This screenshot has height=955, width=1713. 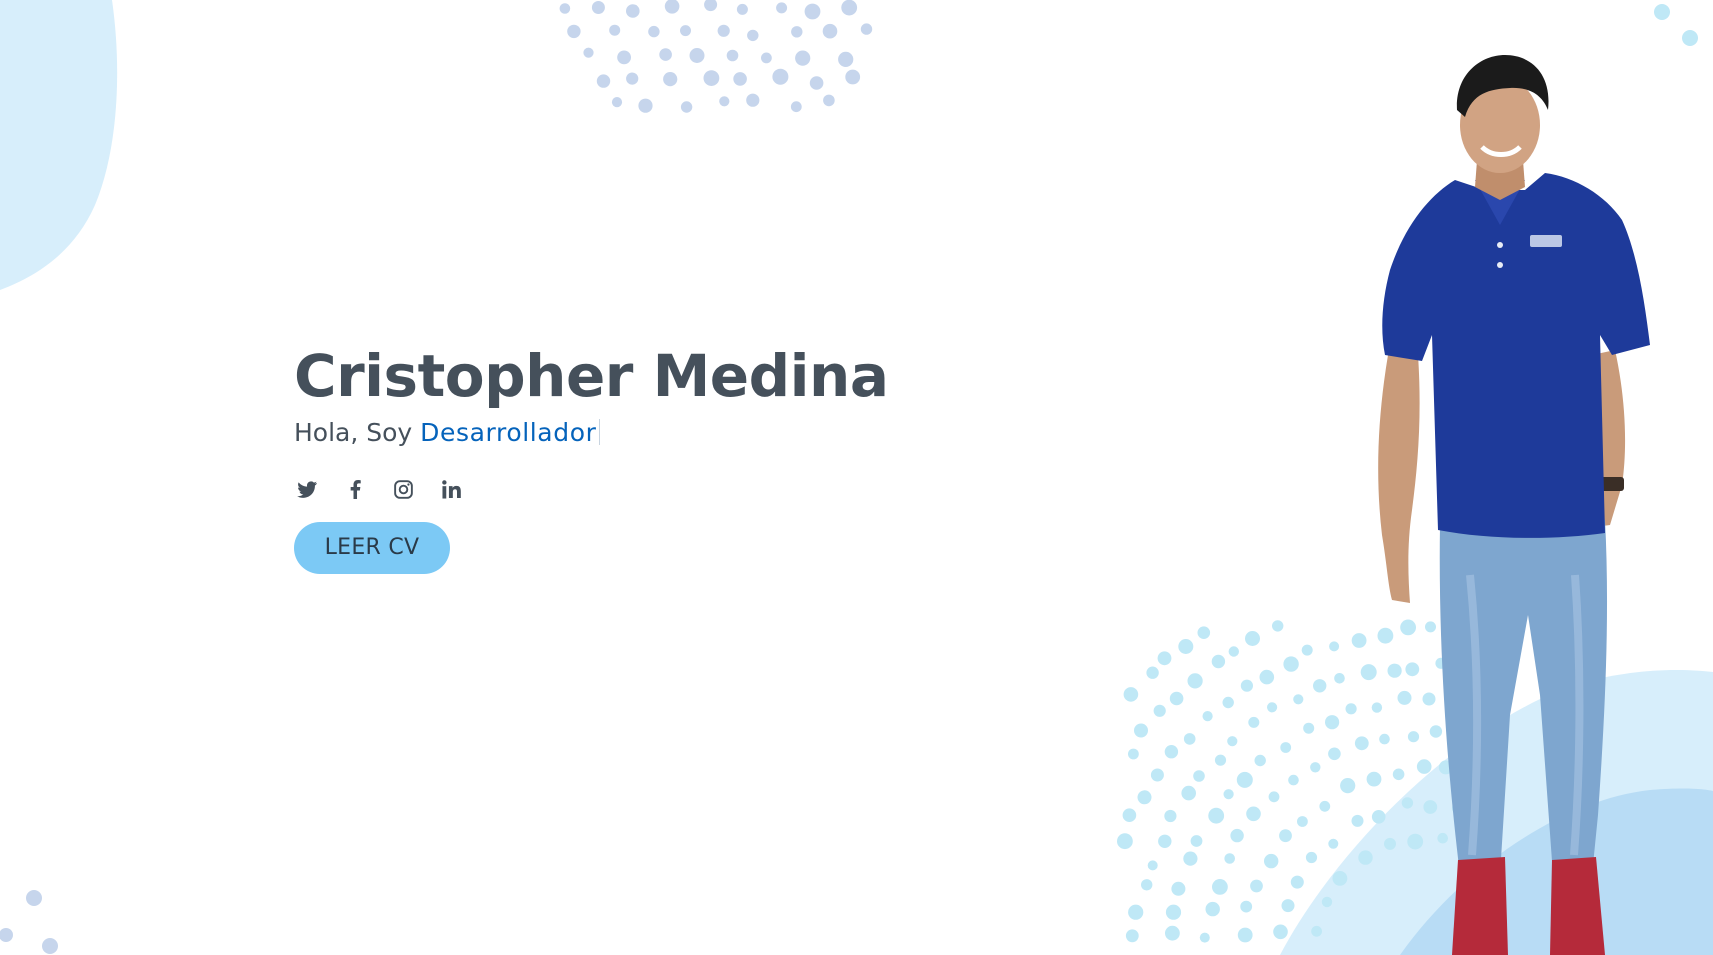 I want to click on instagram-link, so click(x=403, y=489).